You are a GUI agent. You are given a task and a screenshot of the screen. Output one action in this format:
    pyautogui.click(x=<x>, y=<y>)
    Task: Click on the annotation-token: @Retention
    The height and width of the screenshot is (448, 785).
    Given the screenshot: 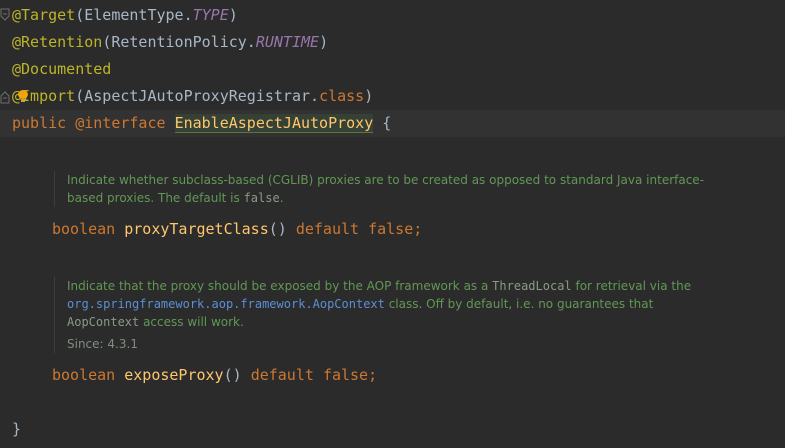 What is the action you would take?
    pyautogui.click(x=57, y=42)
    